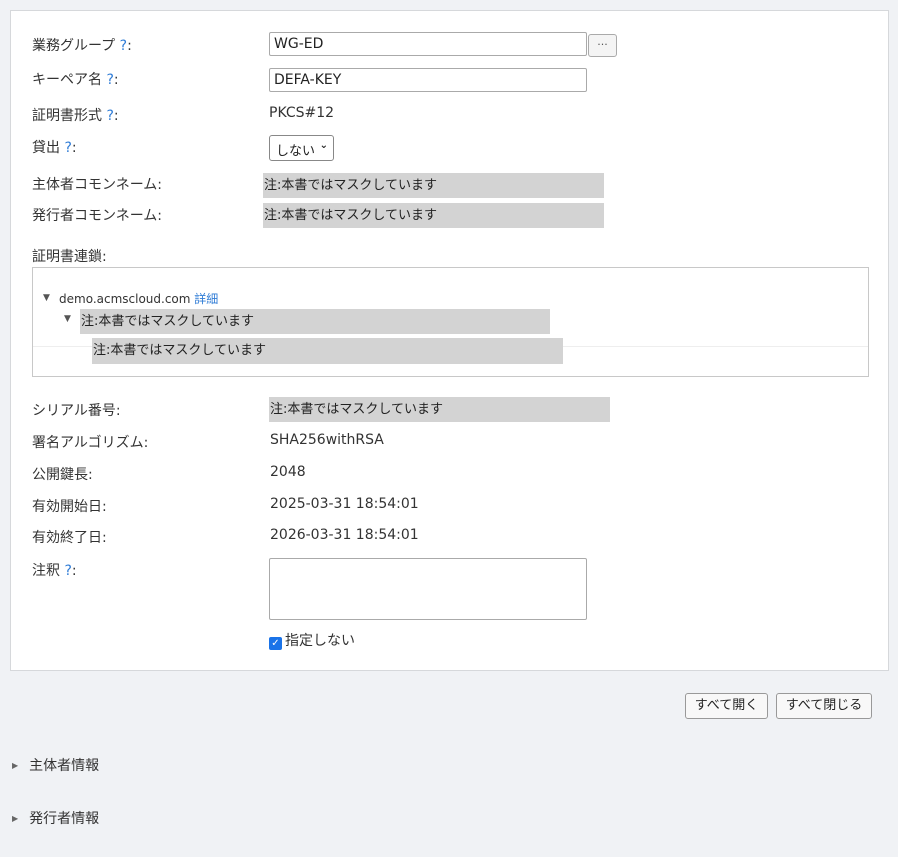  Describe the element at coordinates (123, 46) in the screenshot. I see `group-help-link: ?` at that location.